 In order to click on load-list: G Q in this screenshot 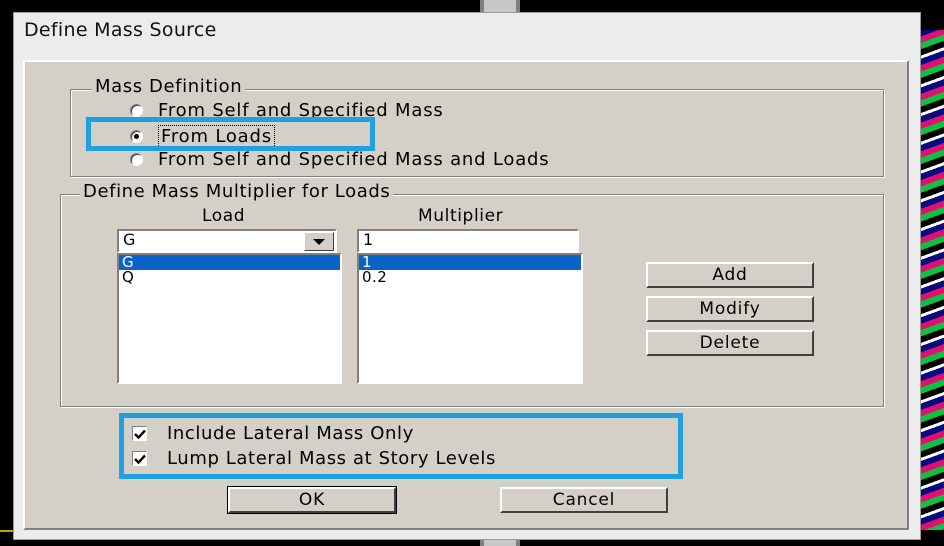, I will do `click(229, 318)`.